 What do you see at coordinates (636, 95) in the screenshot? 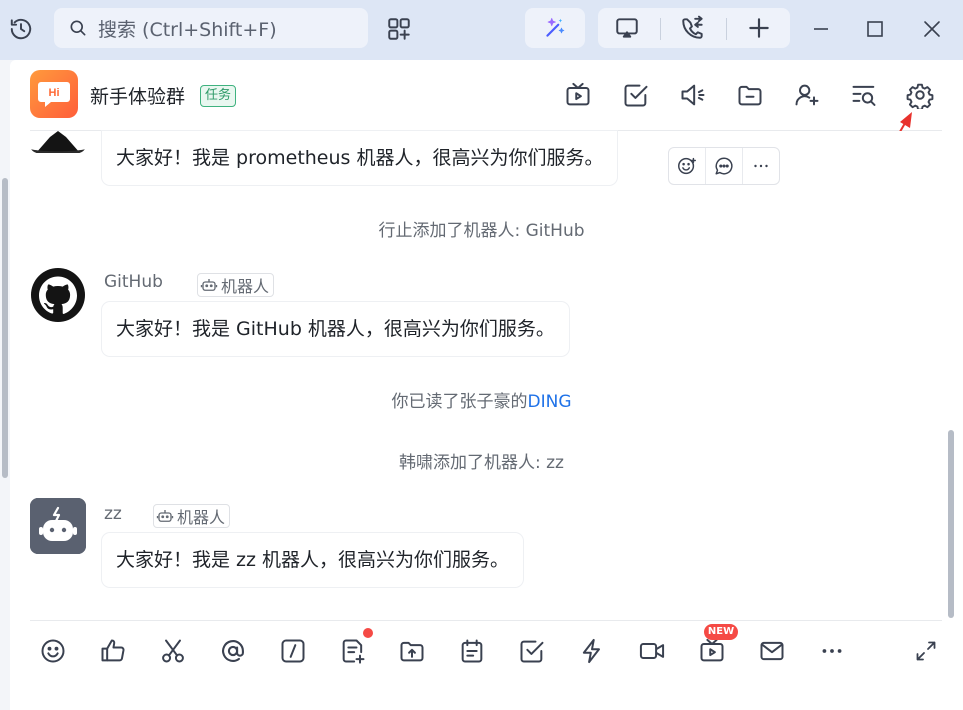
I see `task-check-icon` at bounding box center [636, 95].